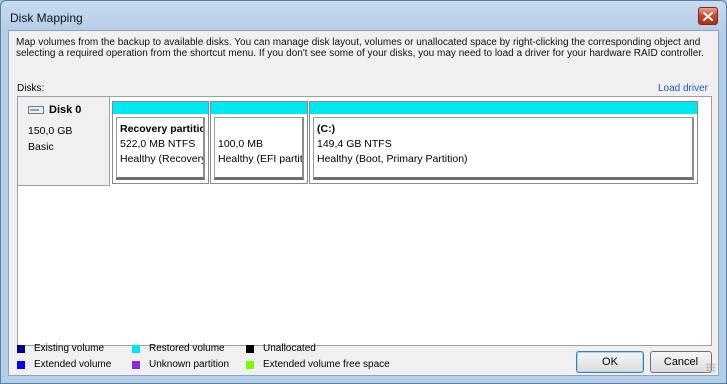  I want to click on partition-efi: 100,0 MB Healthy (EFI partition), so click(259, 142).